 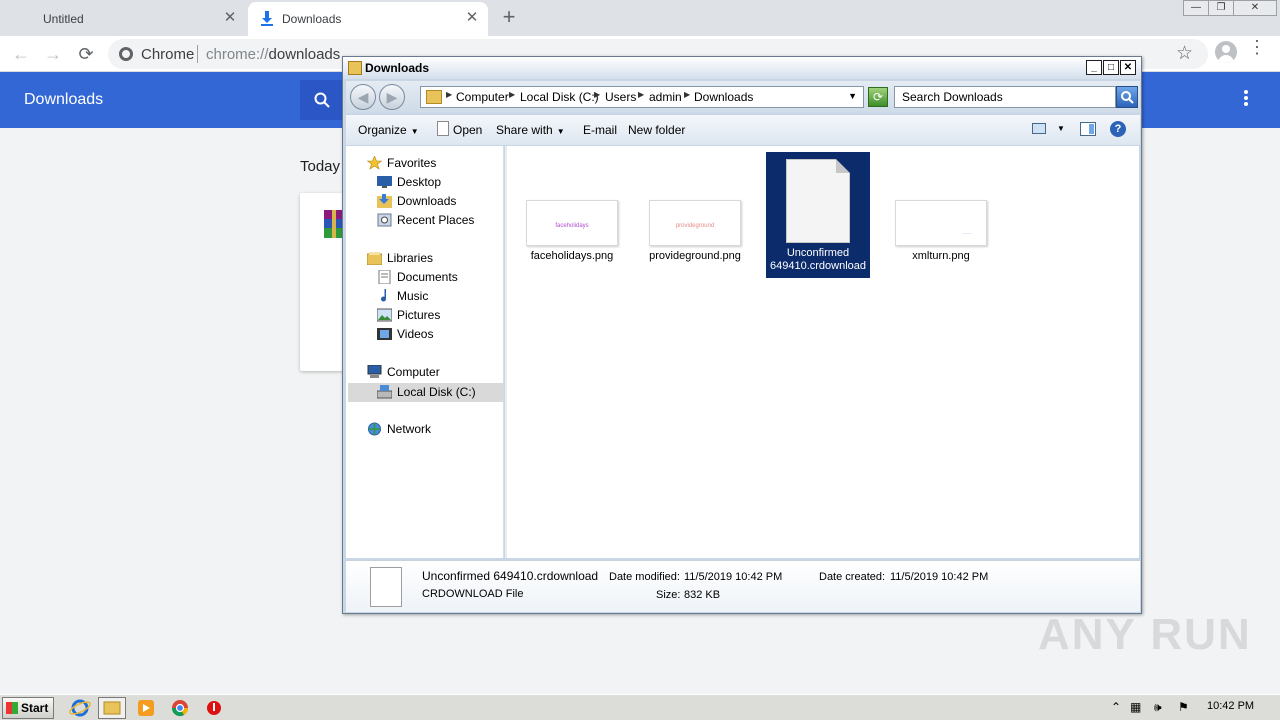 What do you see at coordinates (559, 97) in the screenshot?
I see `breadcrumb-item: Local Disk (C:)` at bounding box center [559, 97].